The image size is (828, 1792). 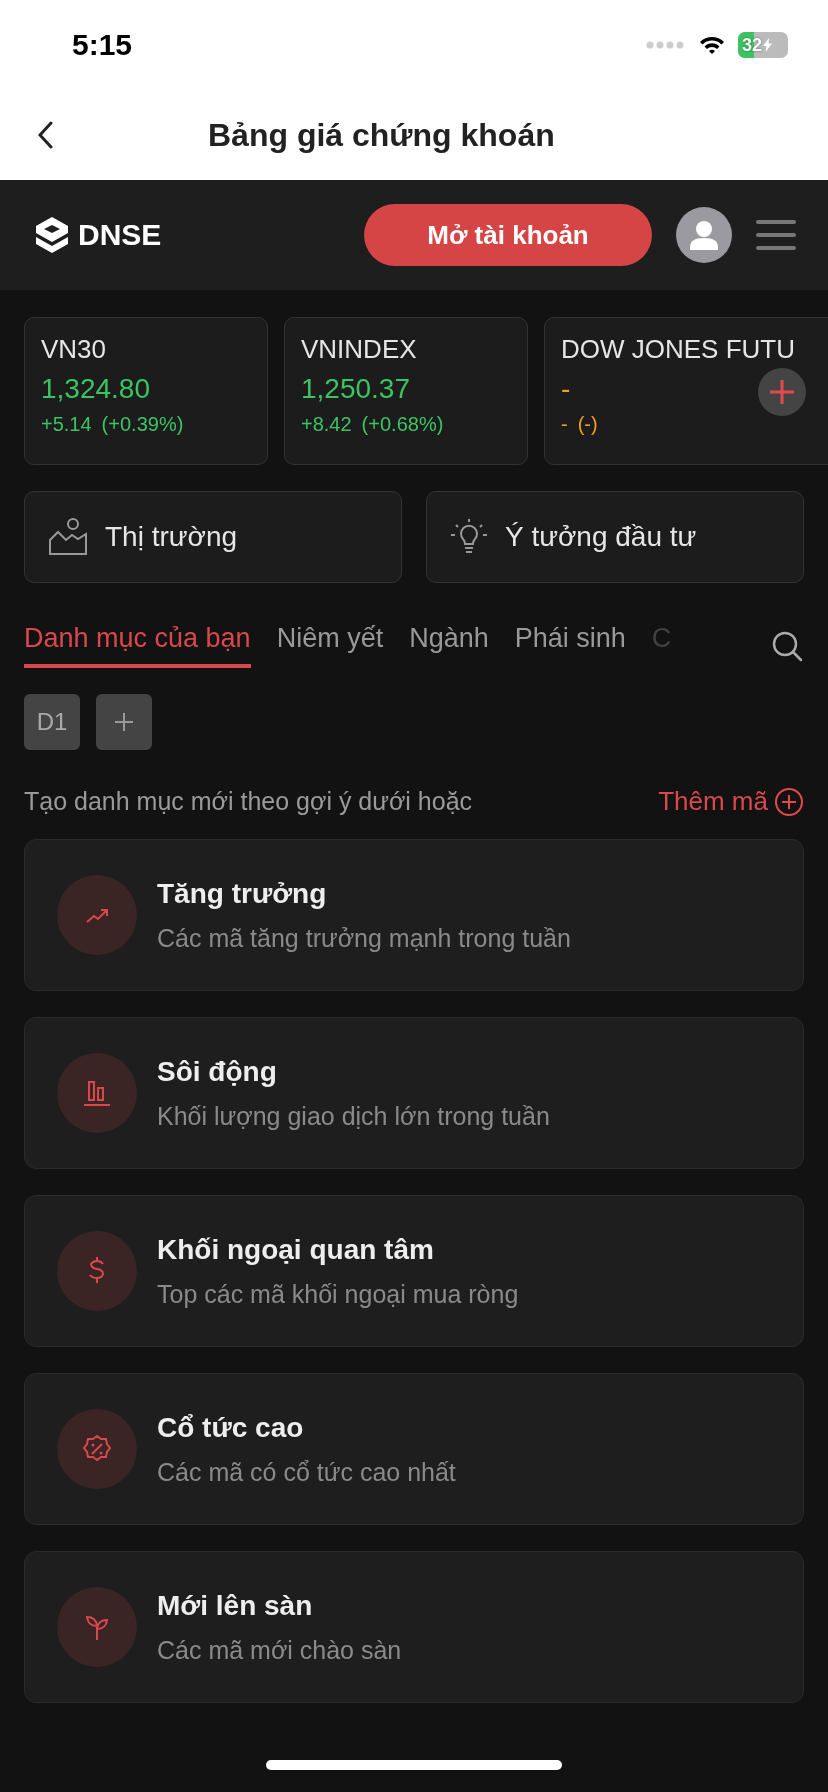 What do you see at coordinates (235, 1605) in the screenshot?
I see `card-title: Mới lên sàn` at bounding box center [235, 1605].